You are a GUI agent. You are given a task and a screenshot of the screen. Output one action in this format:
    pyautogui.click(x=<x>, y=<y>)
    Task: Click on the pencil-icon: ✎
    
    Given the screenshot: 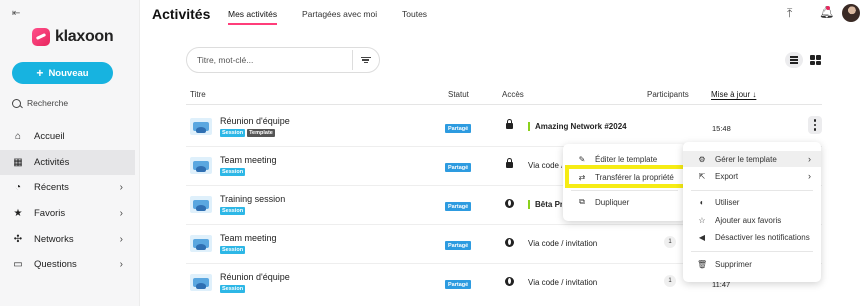 What is the action you would take?
    pyautogui.click(x=582, y=159)
    